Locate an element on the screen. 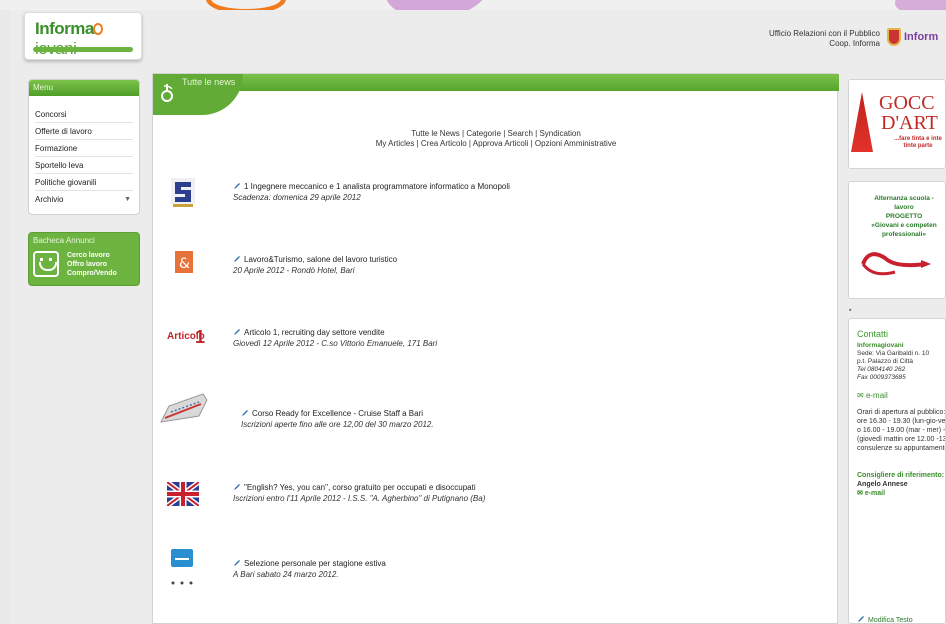 This screenshot has width=946, height=624. menu-item-offerte-lavoro: Offerte di lavoro is located at coordinates (84, 131).